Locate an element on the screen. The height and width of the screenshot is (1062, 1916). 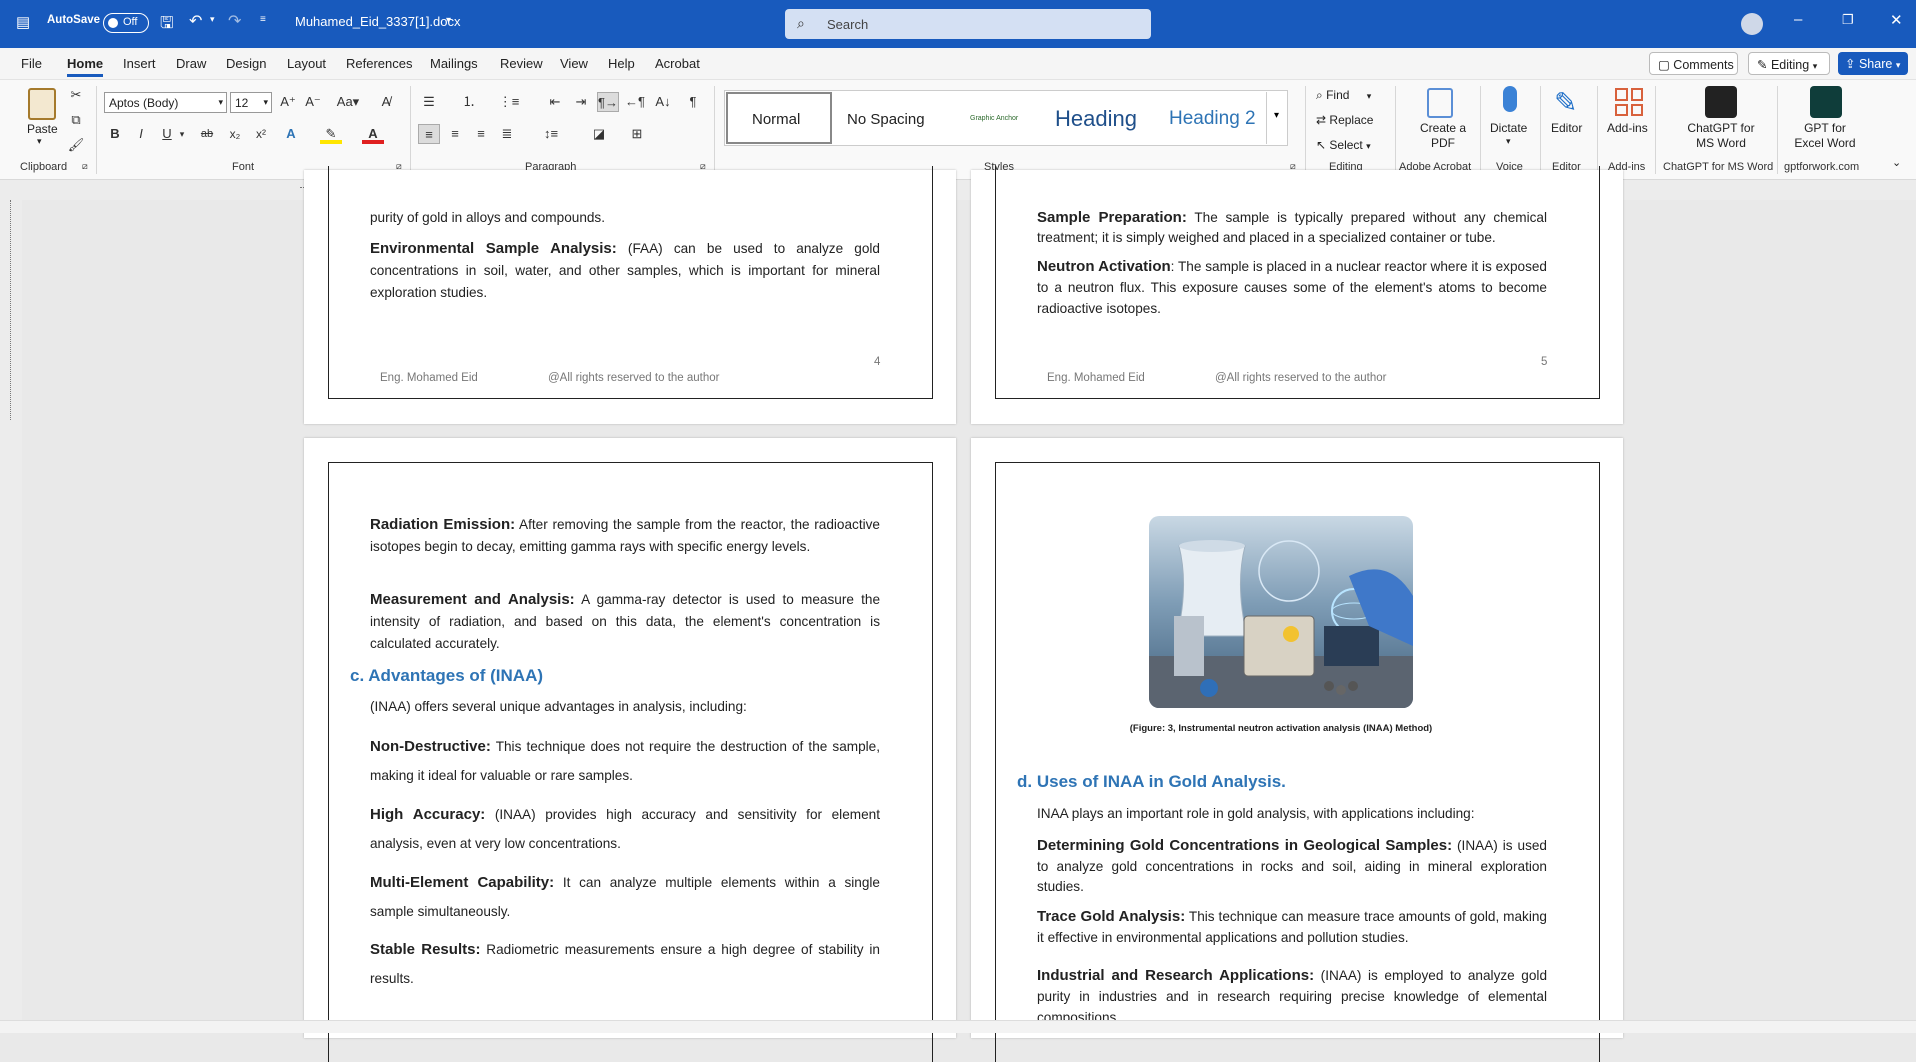
align-left-icon: ≡ is located at coordinates (429, 134).